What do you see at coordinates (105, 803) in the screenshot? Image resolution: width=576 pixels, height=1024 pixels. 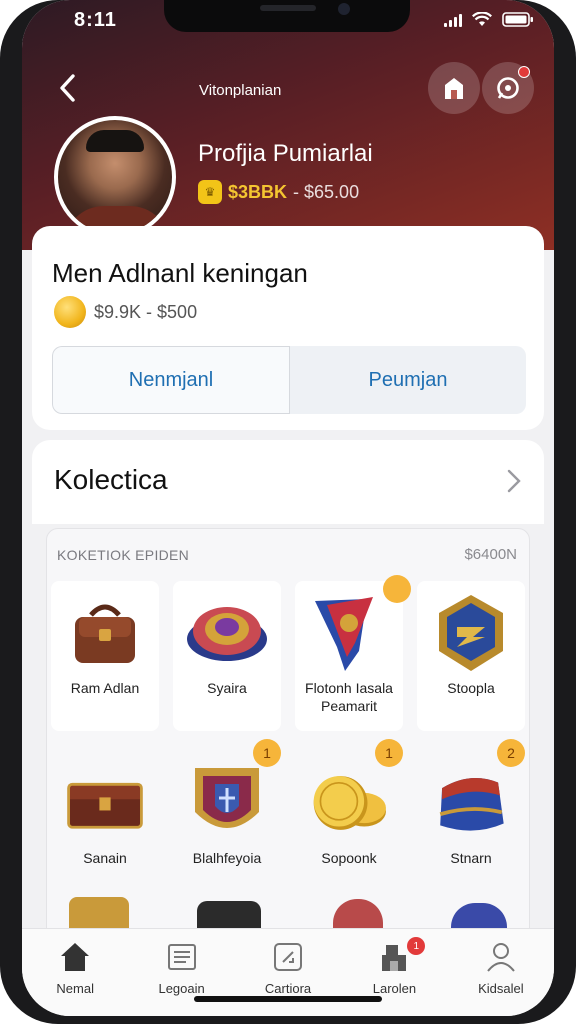 I see `chest-icon` at bounding box center [105, 803].